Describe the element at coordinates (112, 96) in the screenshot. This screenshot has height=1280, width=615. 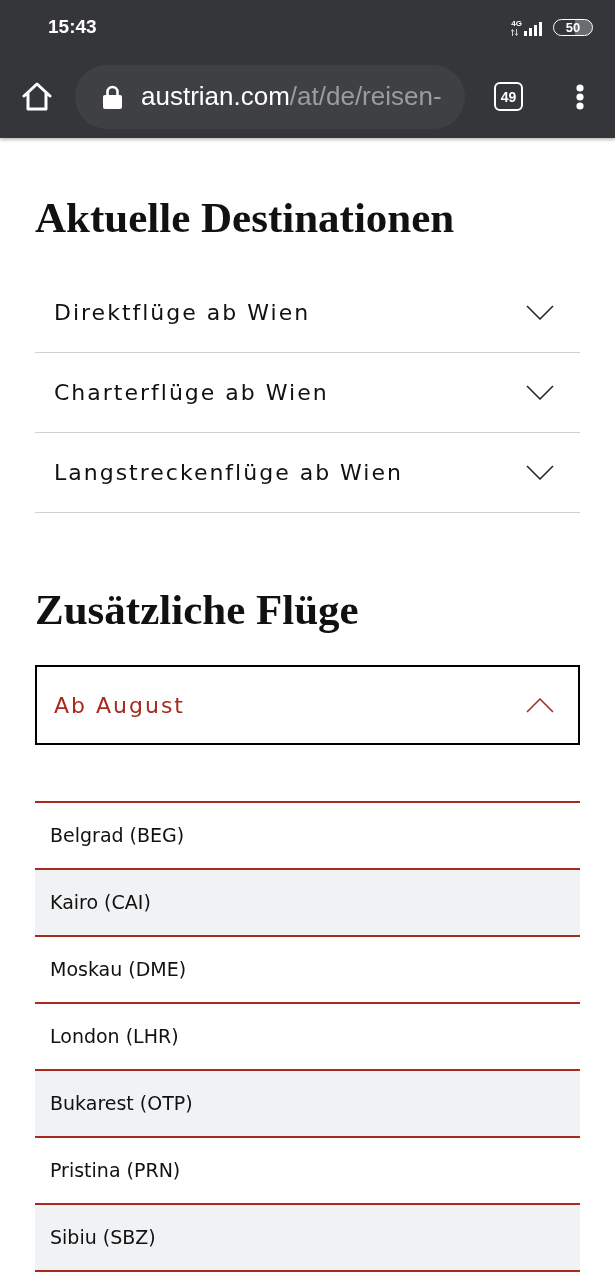
I see `lock-icon` at that location.